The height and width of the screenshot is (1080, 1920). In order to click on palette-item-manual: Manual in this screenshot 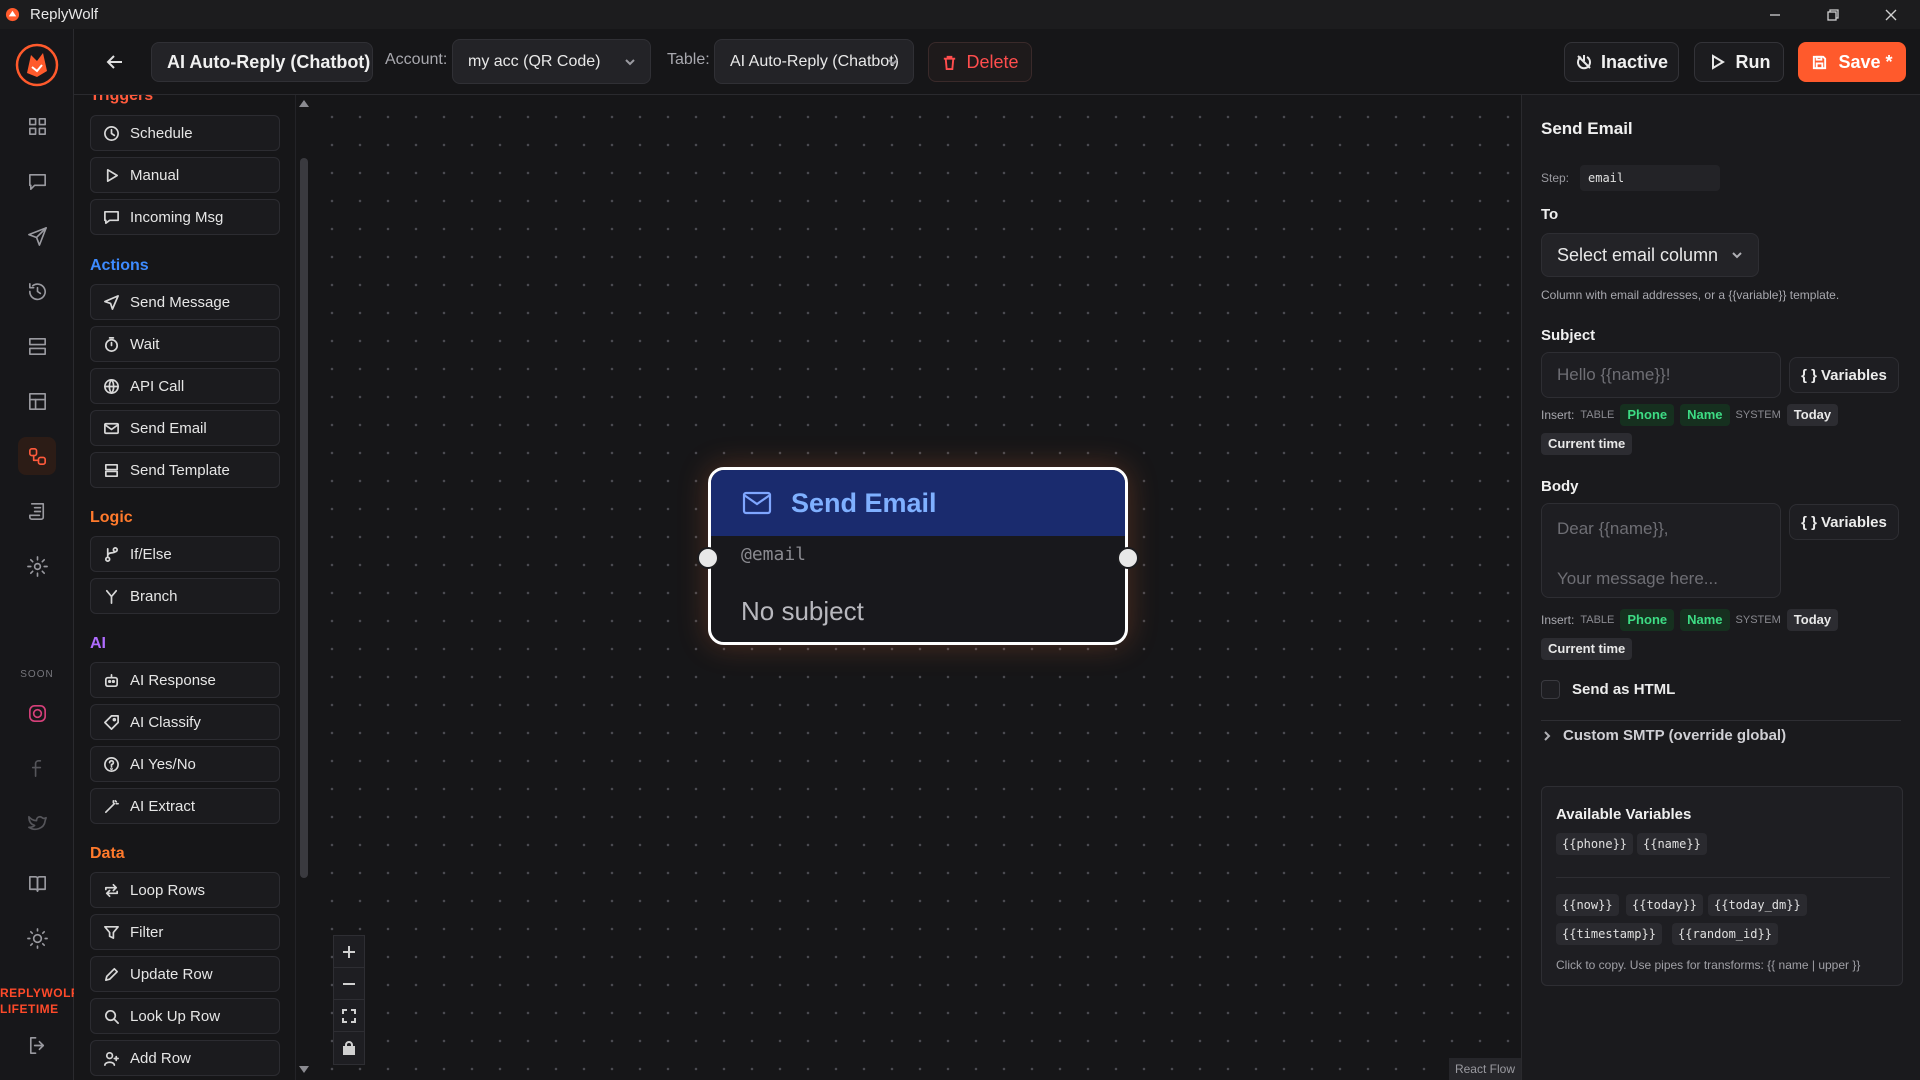, I will do `click(185, 175)`.